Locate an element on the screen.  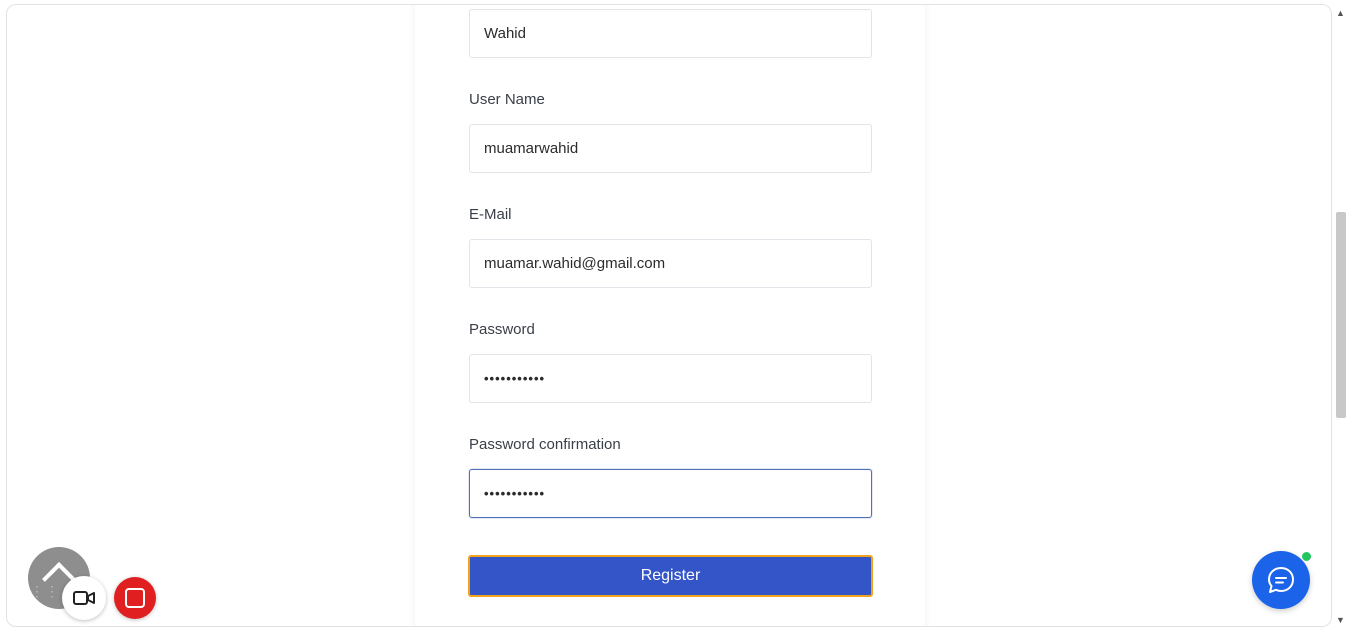
email-label: E-Mail is located at coordinates (490, 214).